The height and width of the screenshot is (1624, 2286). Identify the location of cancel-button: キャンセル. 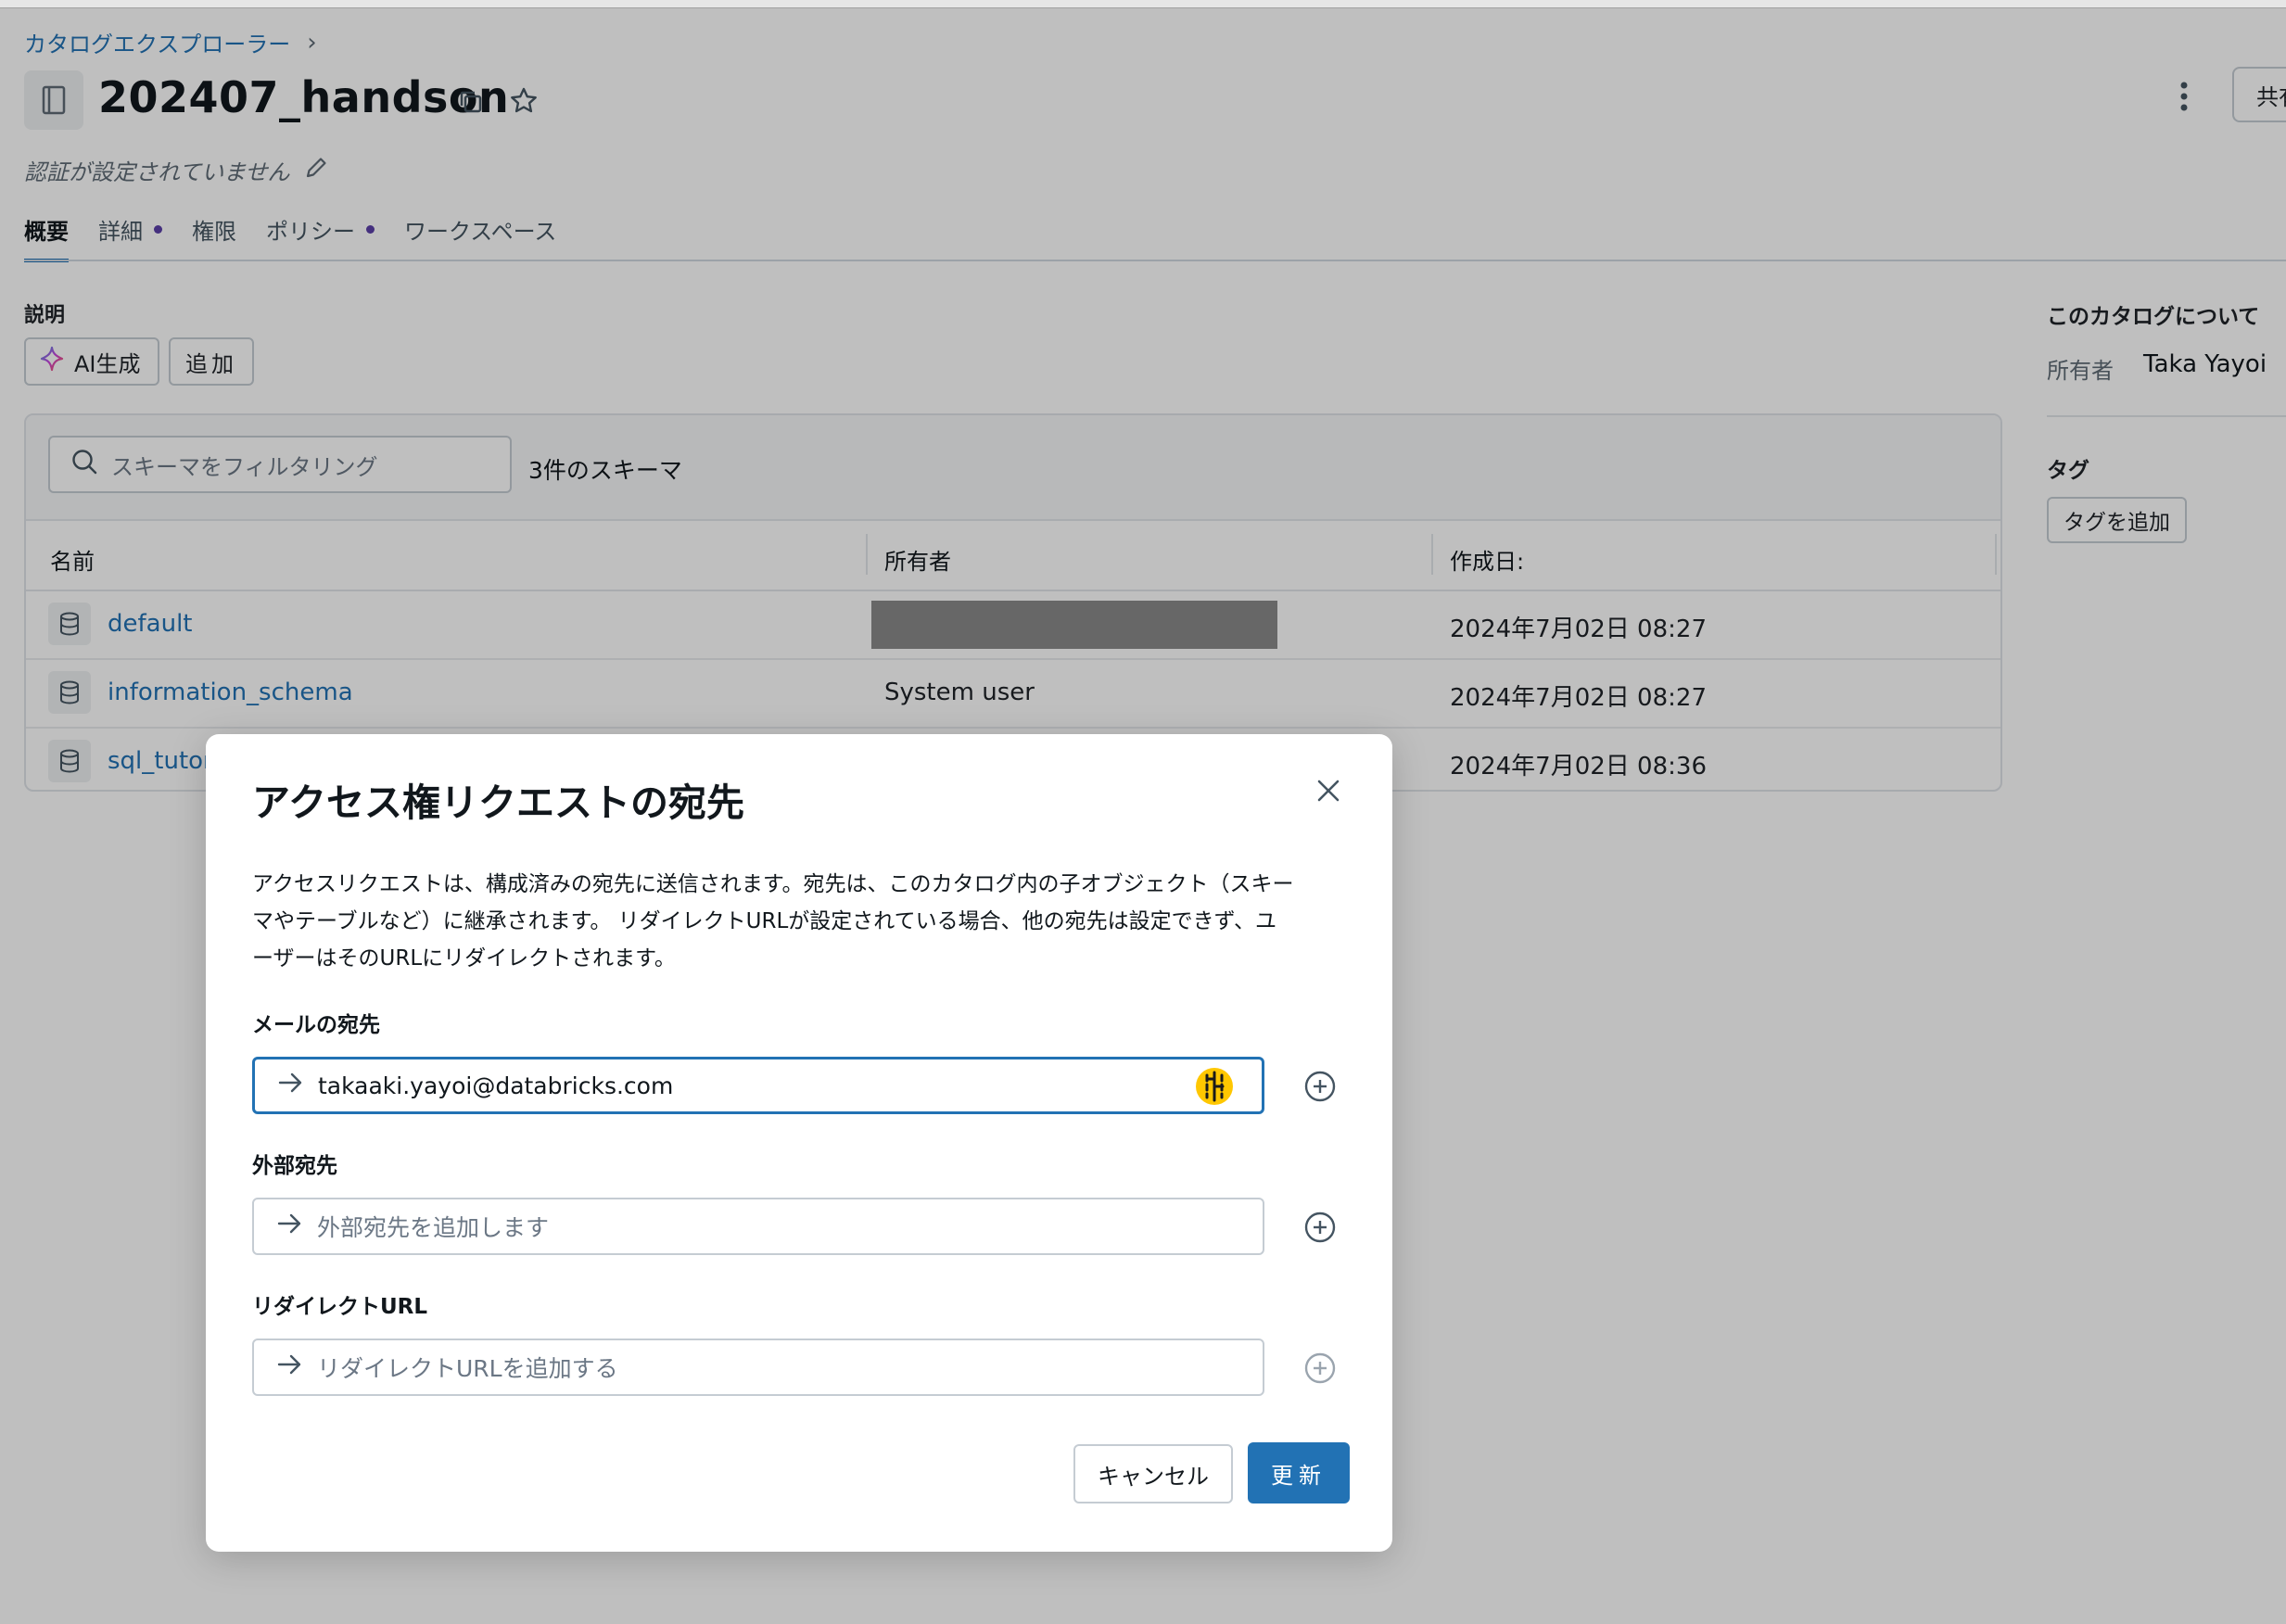
(1153, 1473).